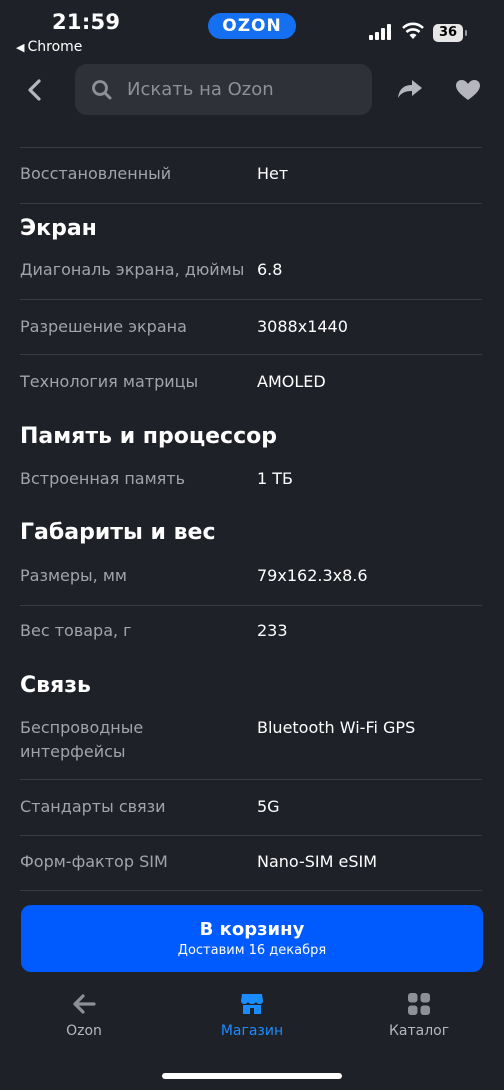  What do you see at coordinates (20, 47) in the screenshot?
I see `back-triangle-icon: ◀` at bounding box center [20, 47].